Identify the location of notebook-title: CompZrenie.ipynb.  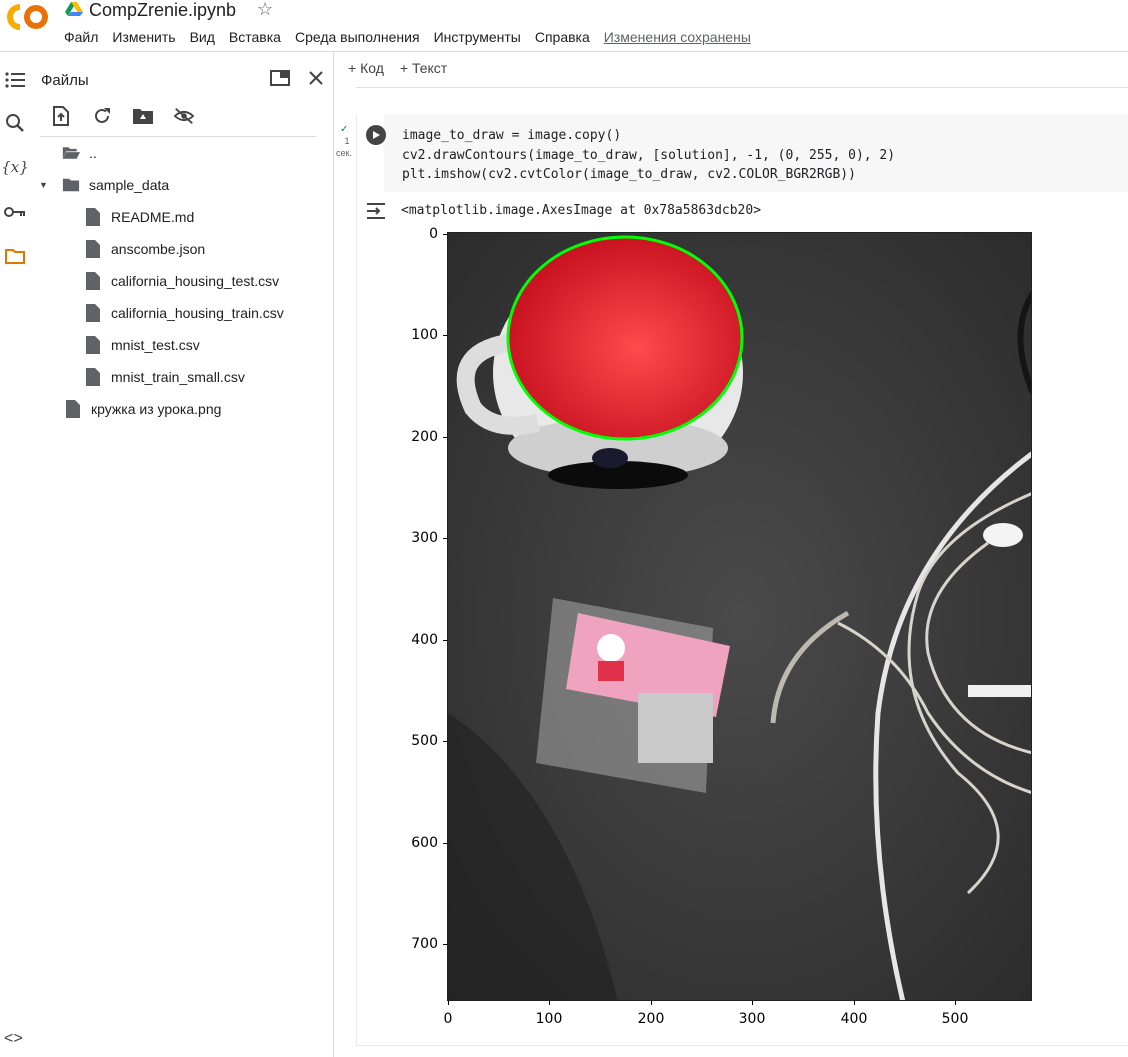
(162, 10).